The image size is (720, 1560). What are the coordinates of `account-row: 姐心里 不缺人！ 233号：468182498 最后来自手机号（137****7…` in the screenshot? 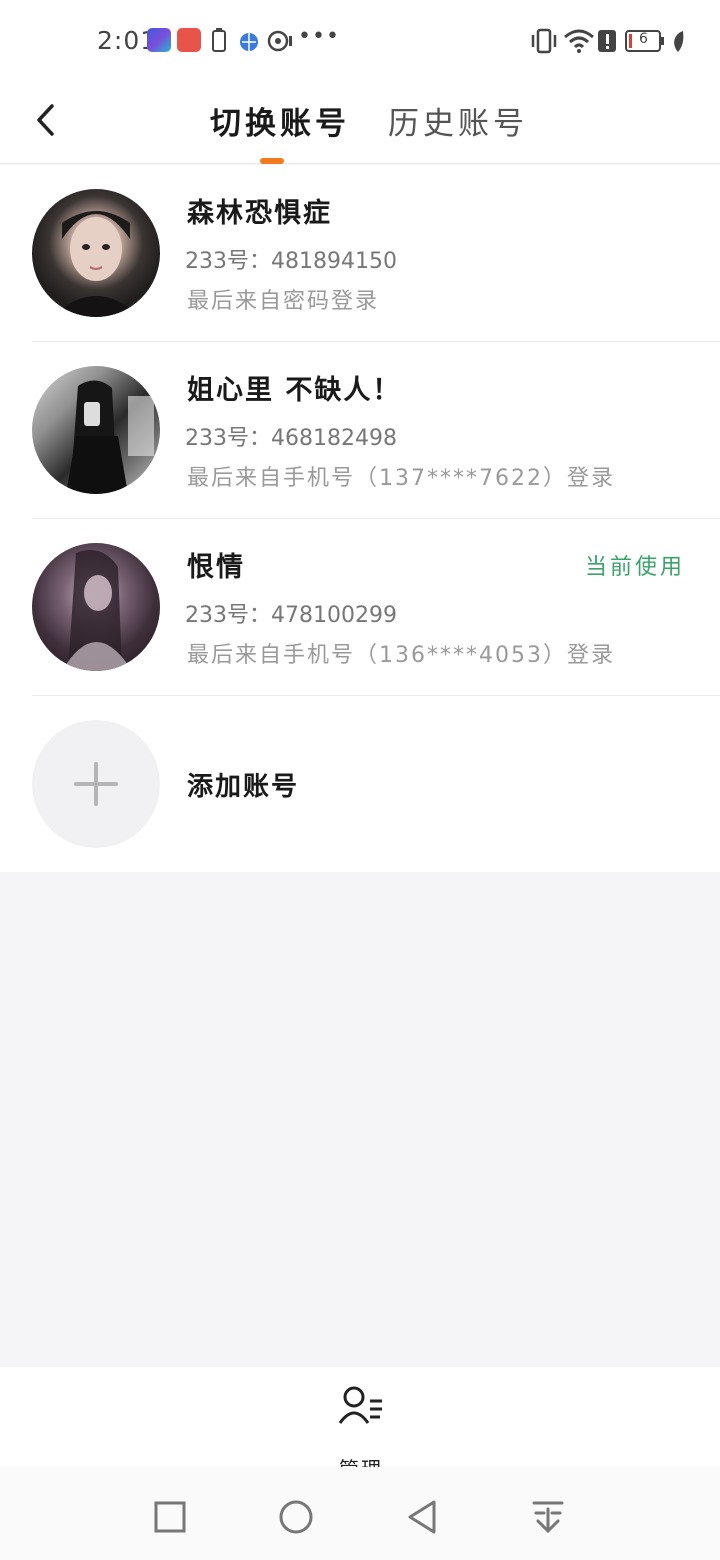 It's located at (360, 430).